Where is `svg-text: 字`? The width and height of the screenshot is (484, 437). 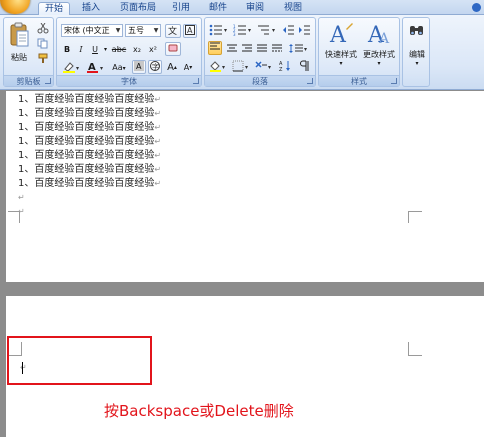 svg-text: 字 is located at coordinates (155, 66).